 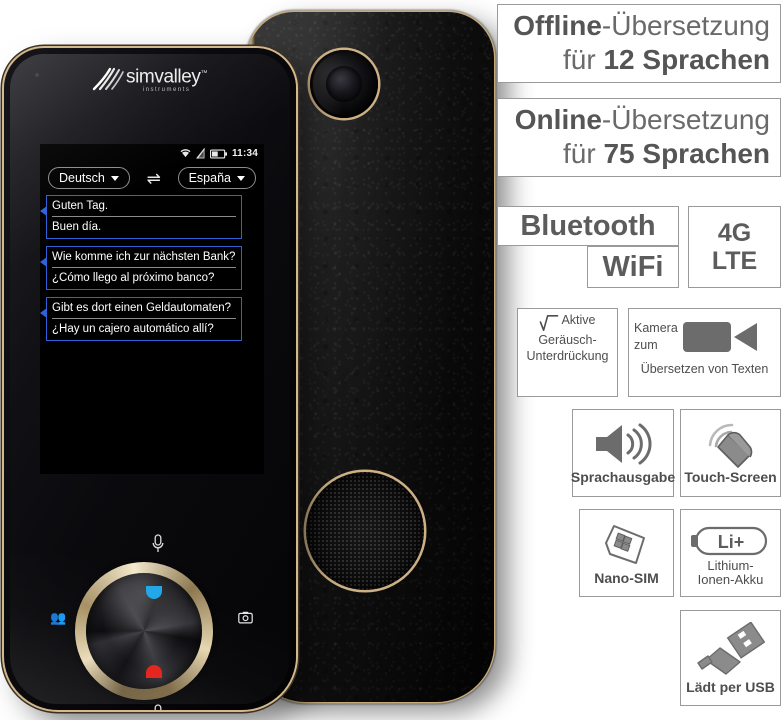 What do you see at coordinates (204, 73) in the screenshot?
I see `brand-tm: ™` at bounding box center [204, 73].